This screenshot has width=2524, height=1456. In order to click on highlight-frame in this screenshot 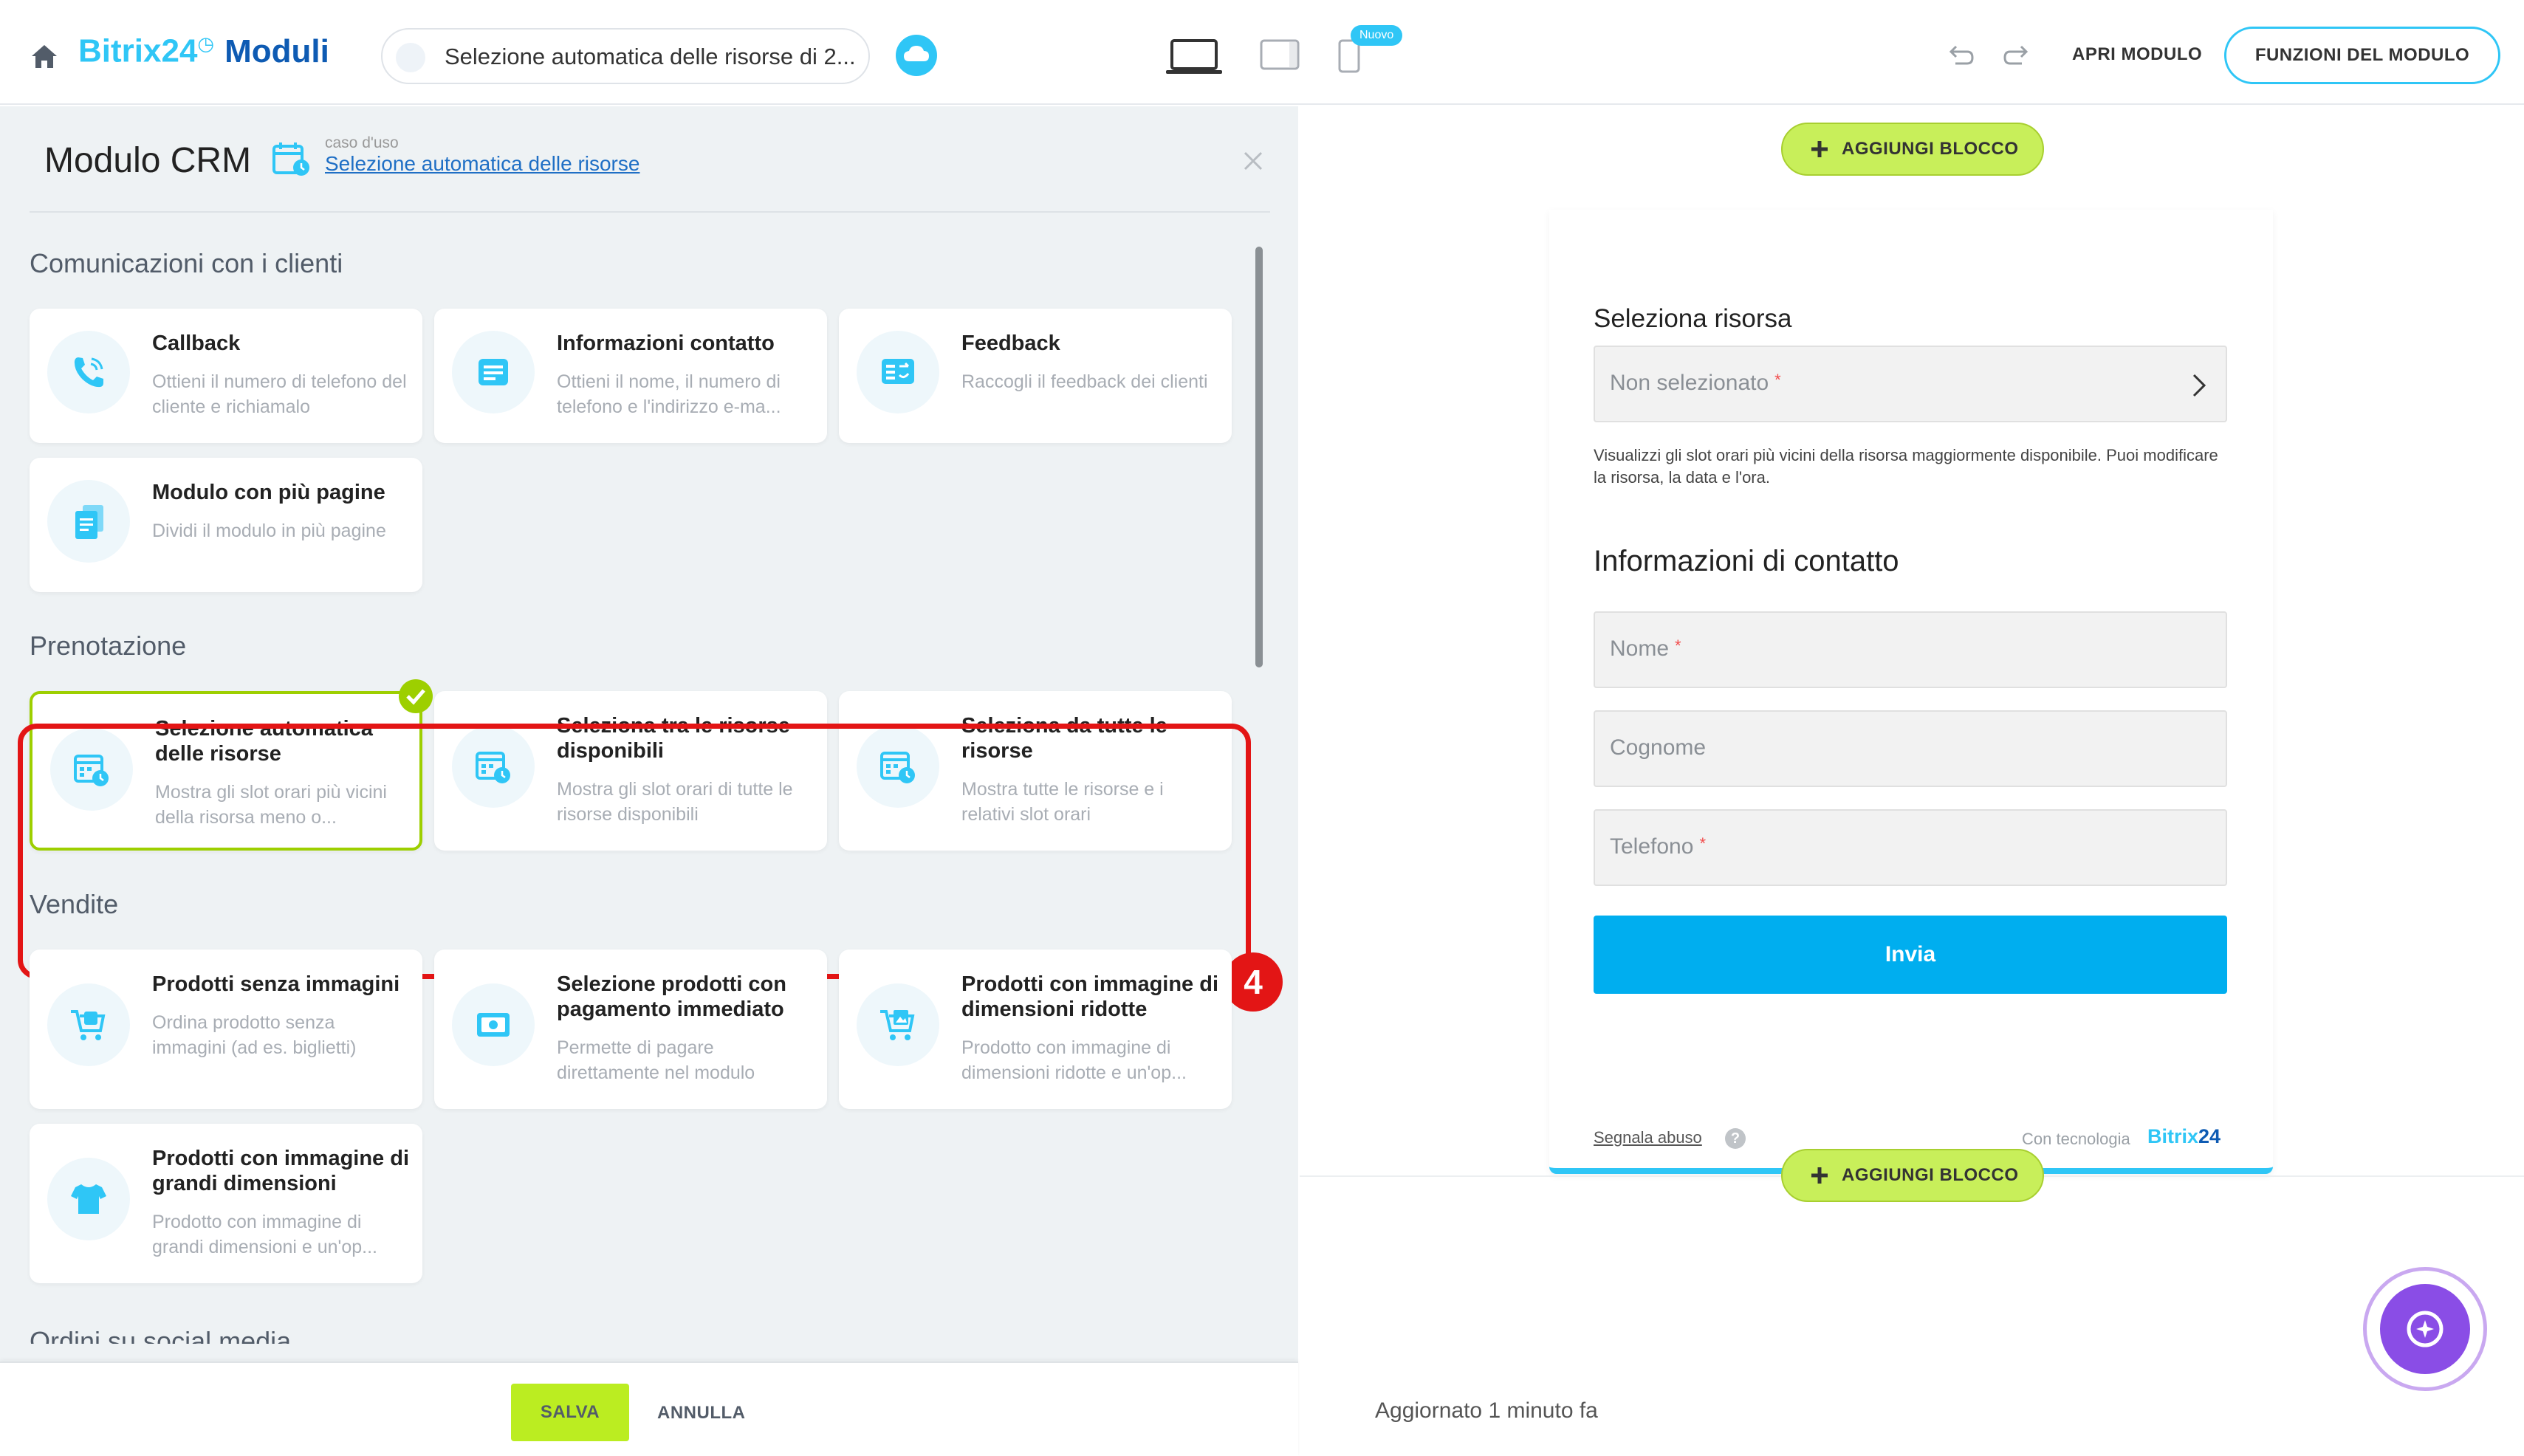, I will do `click(634, 851)`.